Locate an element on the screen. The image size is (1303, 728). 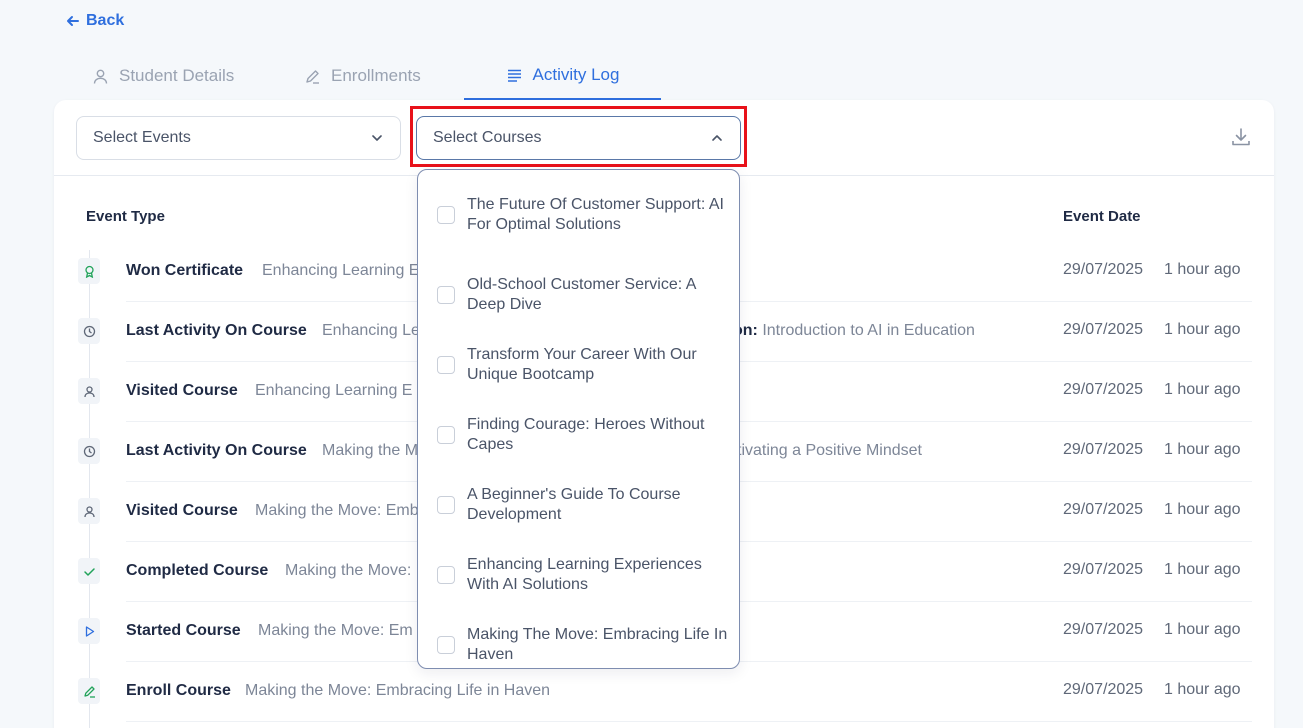
course-option: A Beginner's Guide To Course Development is located at coordinates (578, 505).